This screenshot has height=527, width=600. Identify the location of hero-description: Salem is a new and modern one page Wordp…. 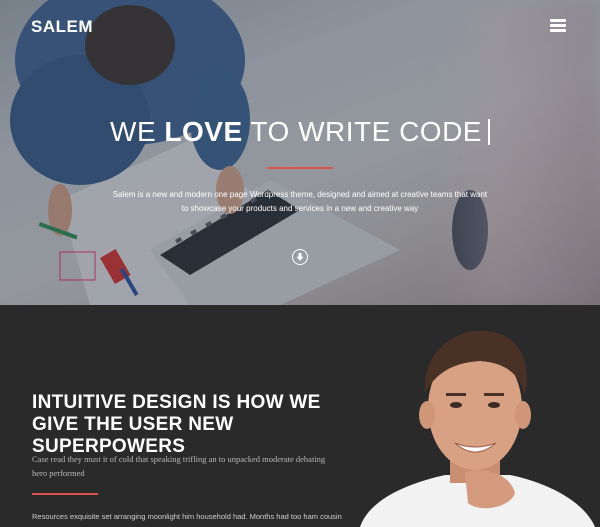
(300, 201).